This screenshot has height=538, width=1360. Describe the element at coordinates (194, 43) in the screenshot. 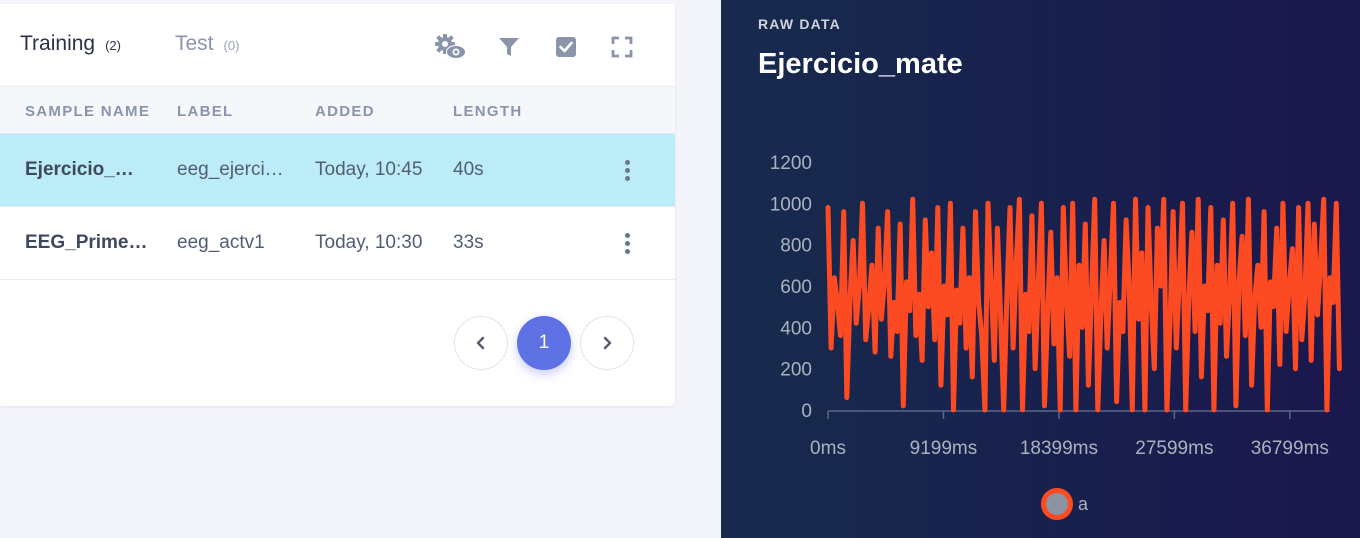

I see `tab-test-label: Test` at that location.